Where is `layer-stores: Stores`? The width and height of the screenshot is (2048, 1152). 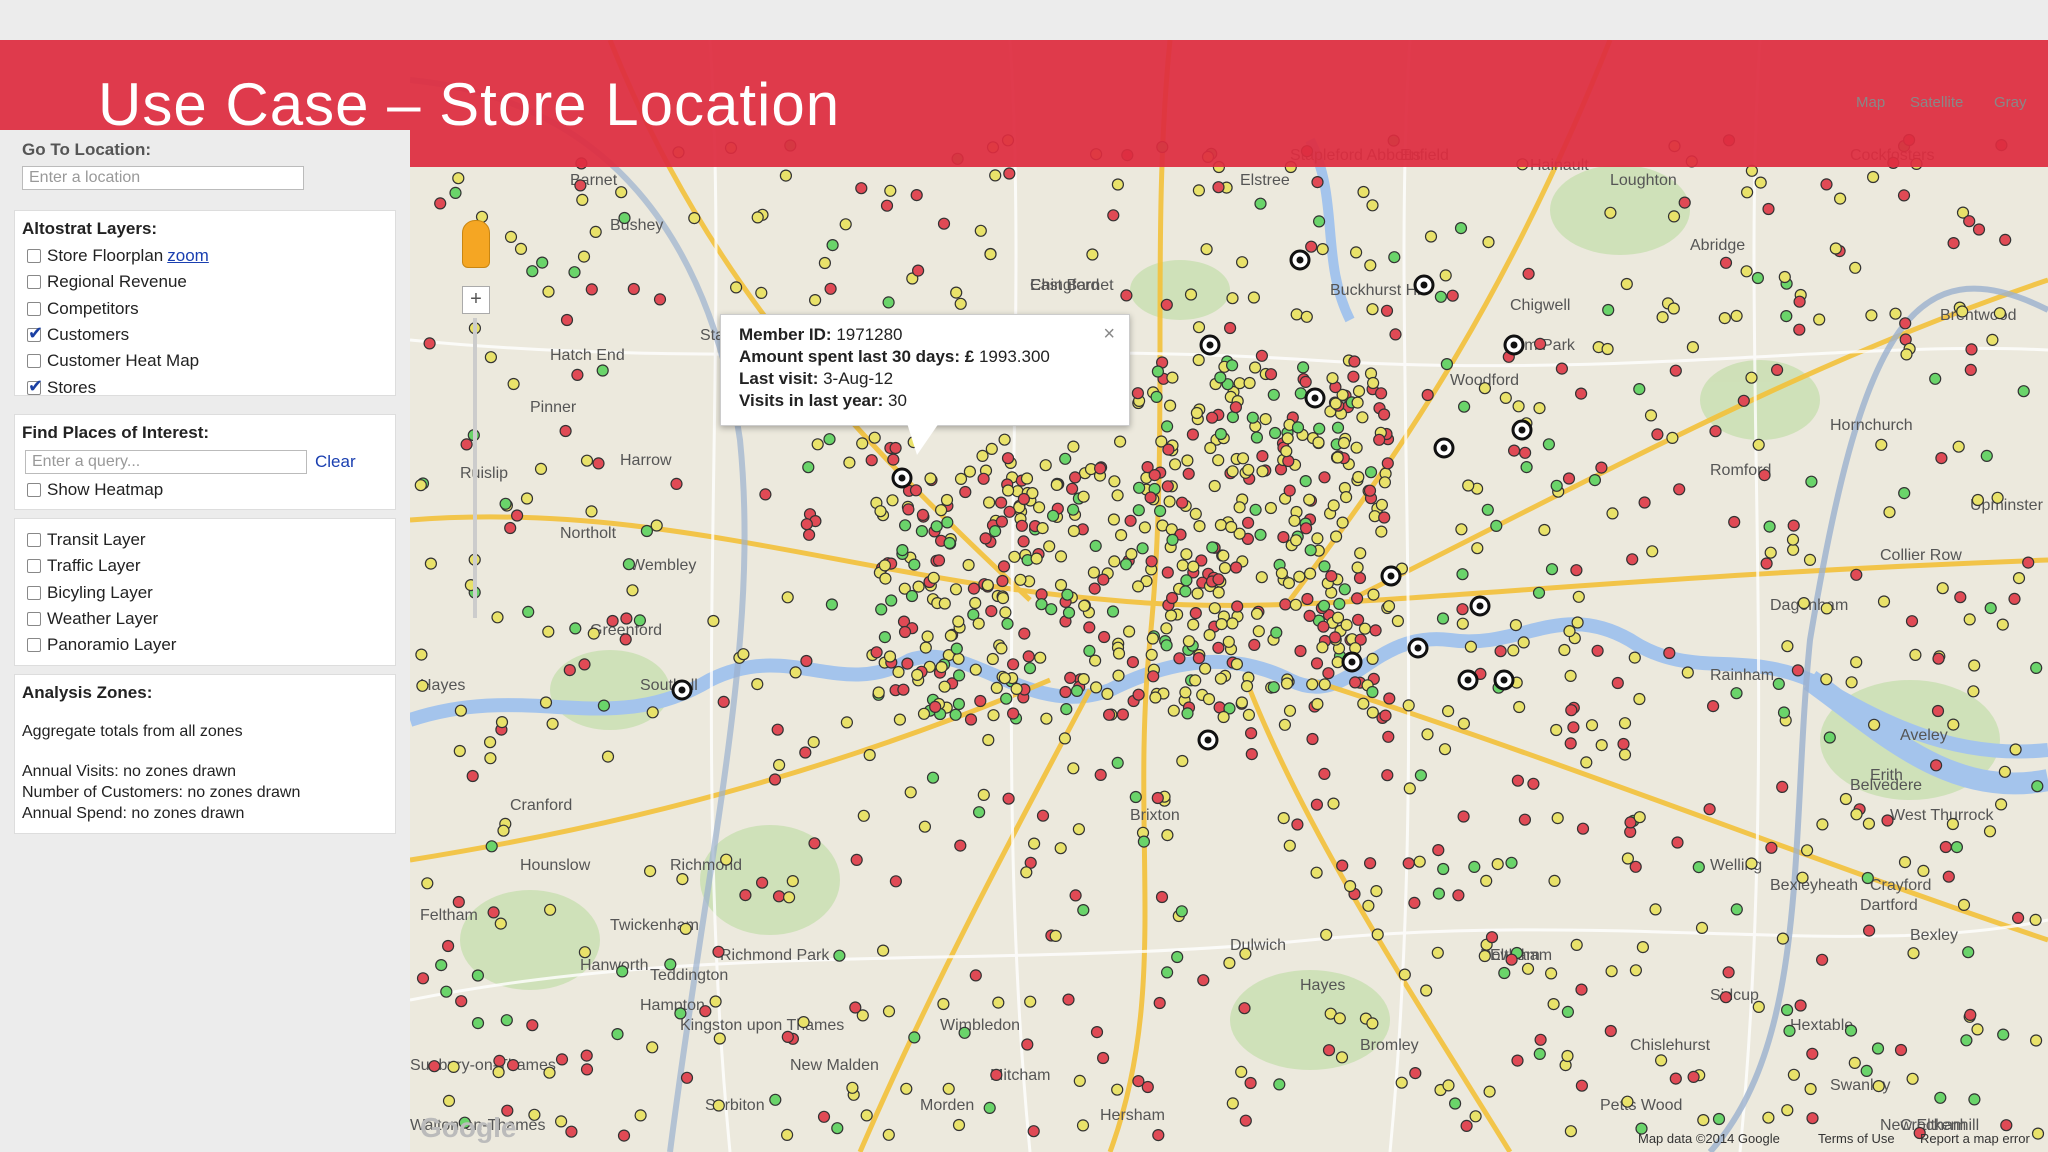
layer-stores: Stores is located at coordinates (205, 387).